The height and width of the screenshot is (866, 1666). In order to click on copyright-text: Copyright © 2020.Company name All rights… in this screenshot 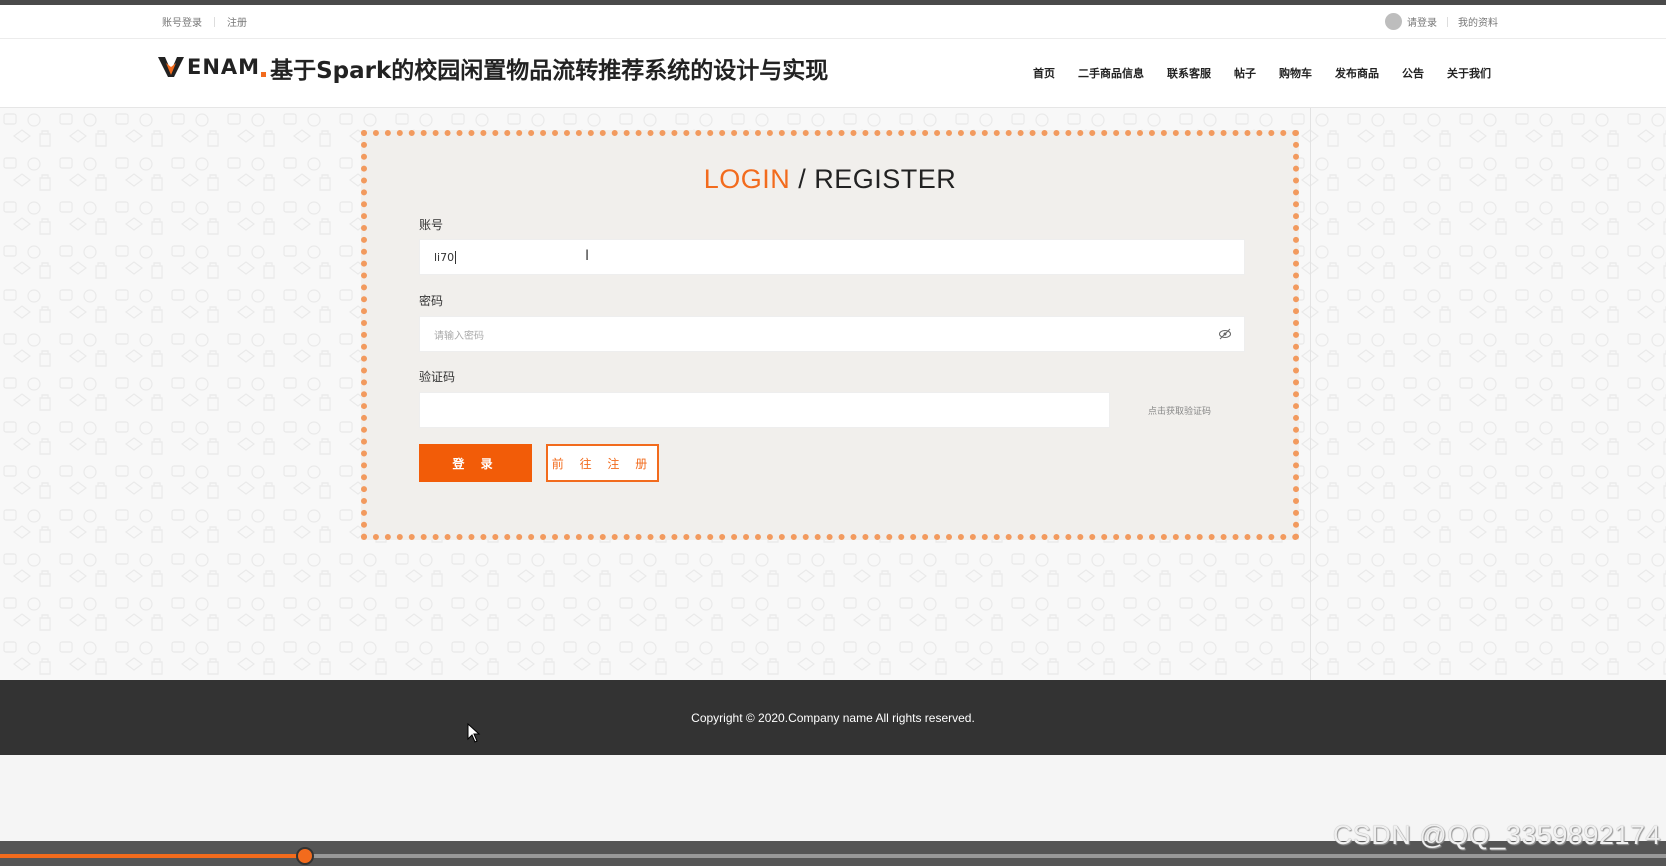, I will do `click(833, 717)`.